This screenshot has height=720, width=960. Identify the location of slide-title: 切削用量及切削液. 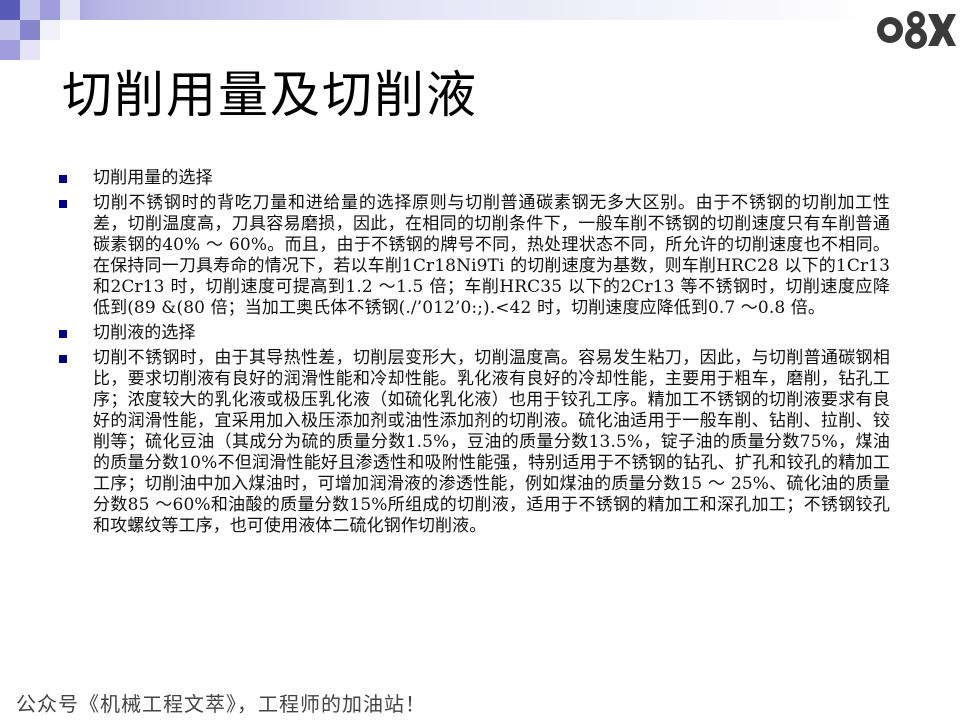
(270, 95).